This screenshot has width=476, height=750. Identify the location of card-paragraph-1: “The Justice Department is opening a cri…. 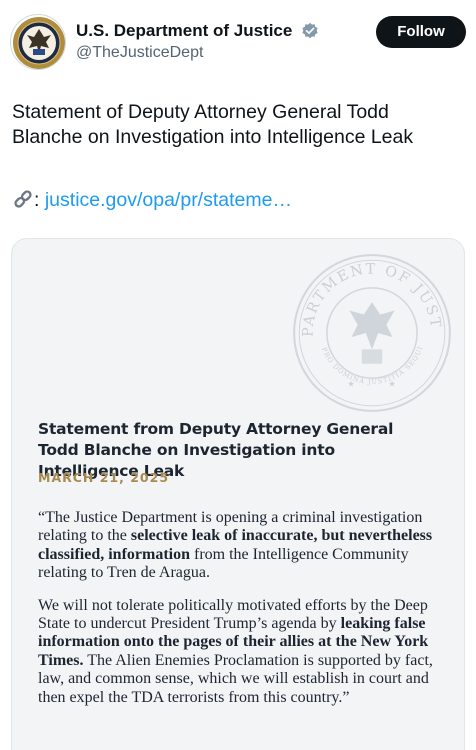
(243, 546).